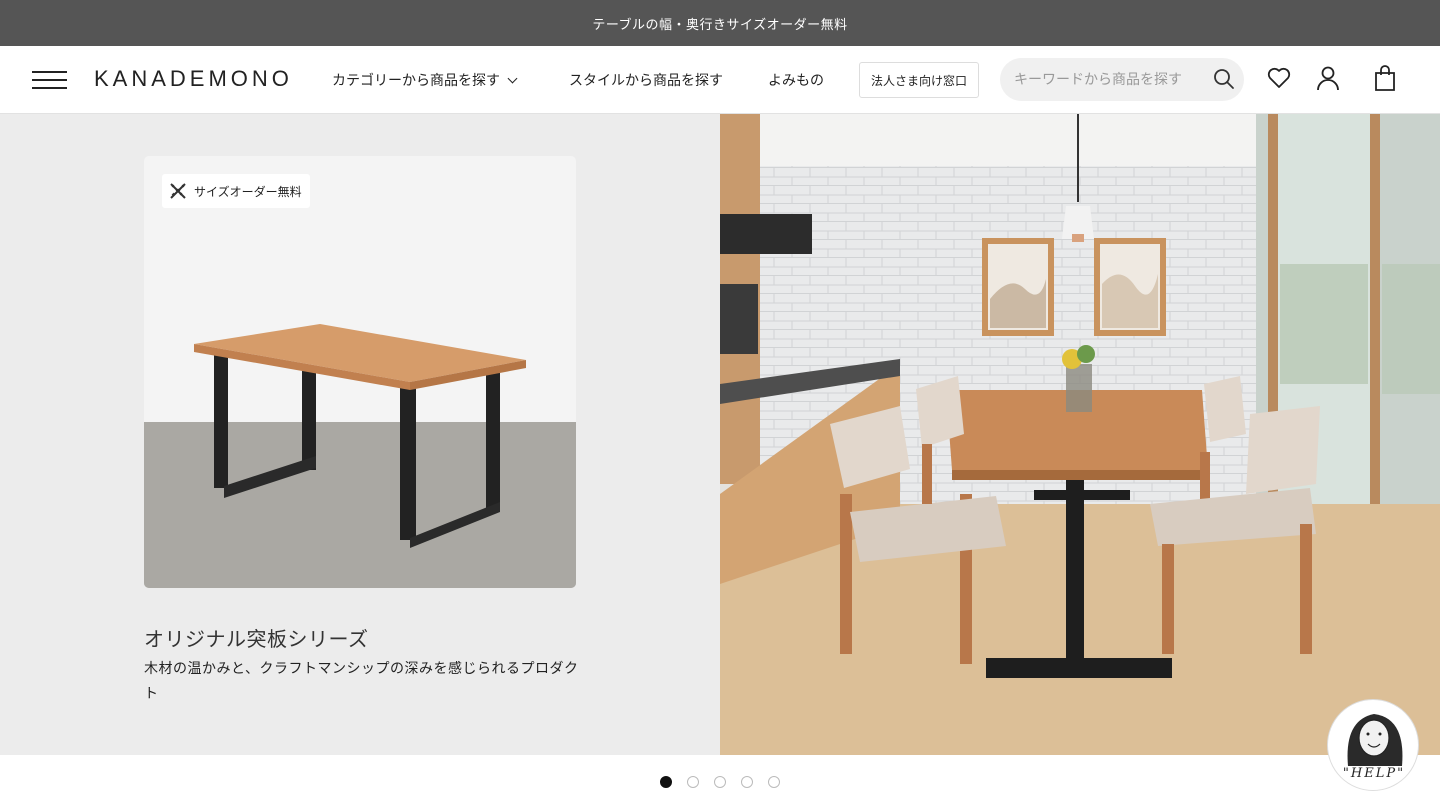 The width and height of the screenshot is (1440, 812). Describe the element at coordinates (512, 78) in the screenshot. I see `chevron-down-icon` at that location.